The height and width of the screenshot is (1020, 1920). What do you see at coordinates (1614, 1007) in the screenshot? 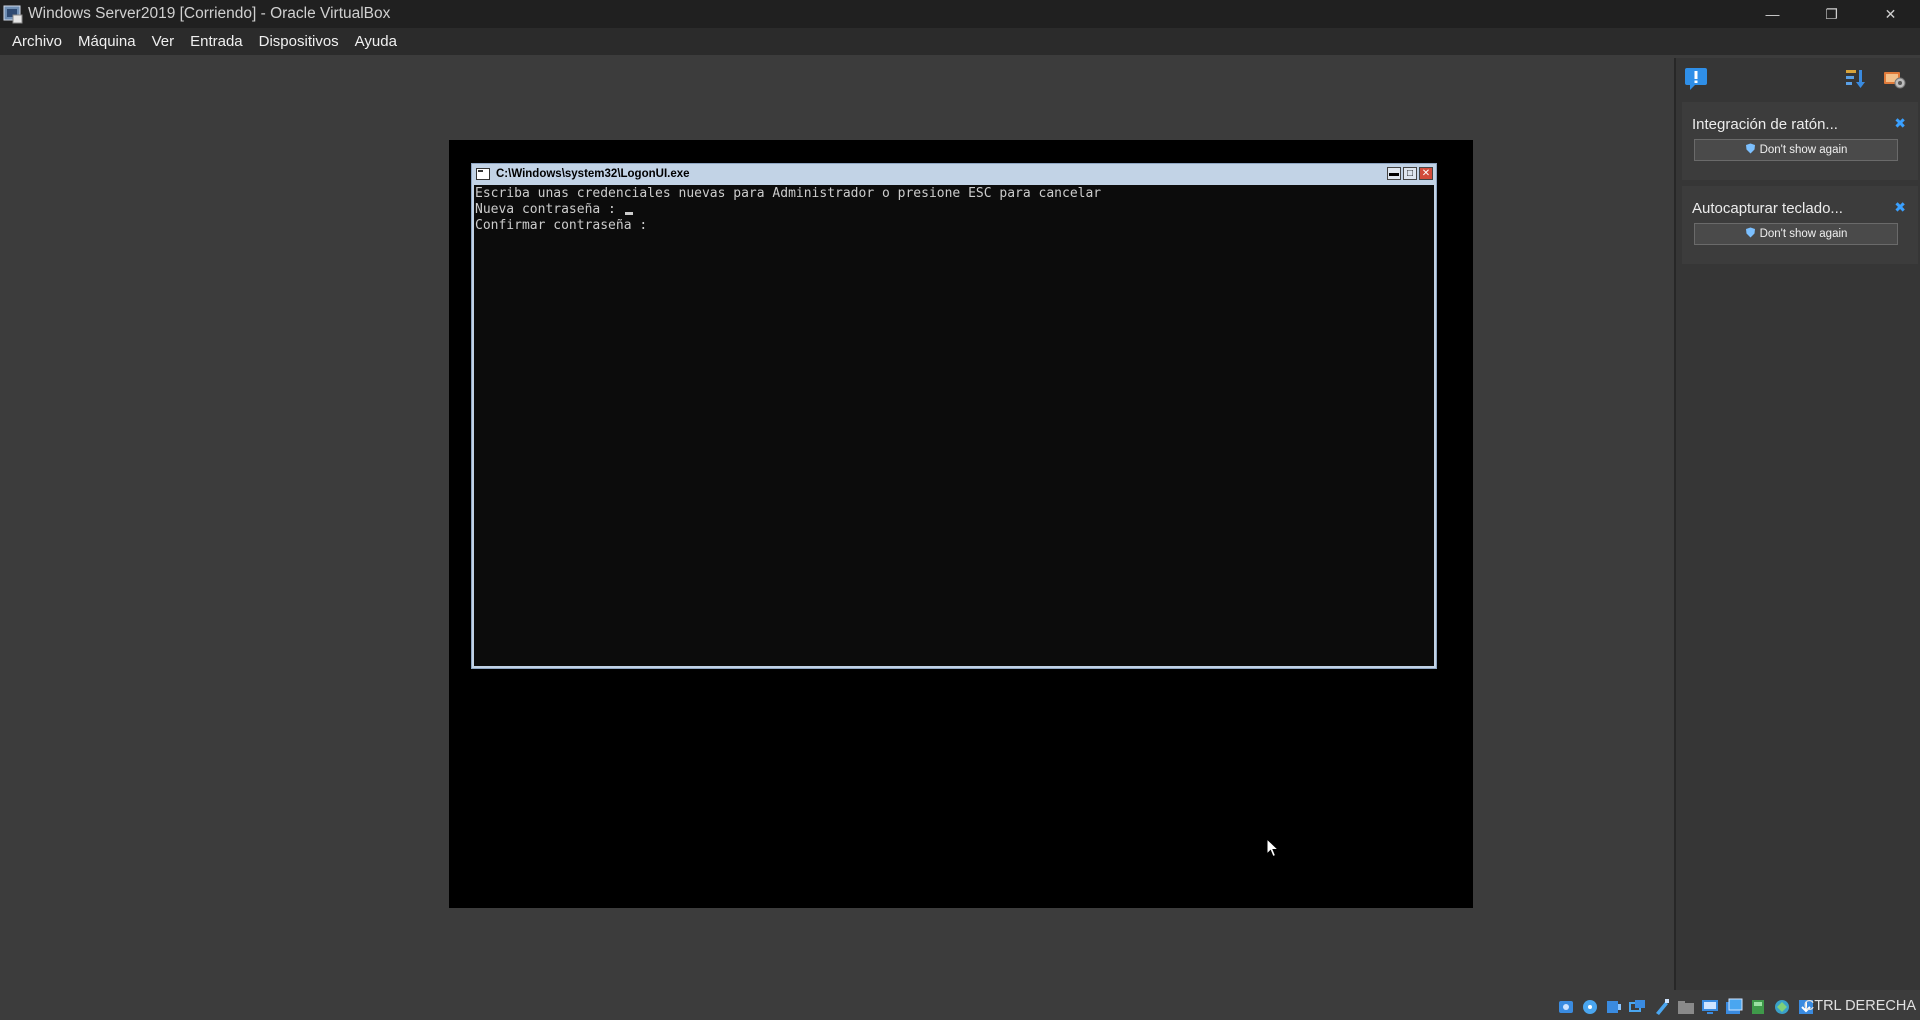
I see `audio-icon` at bounding box center [1614, 1007].